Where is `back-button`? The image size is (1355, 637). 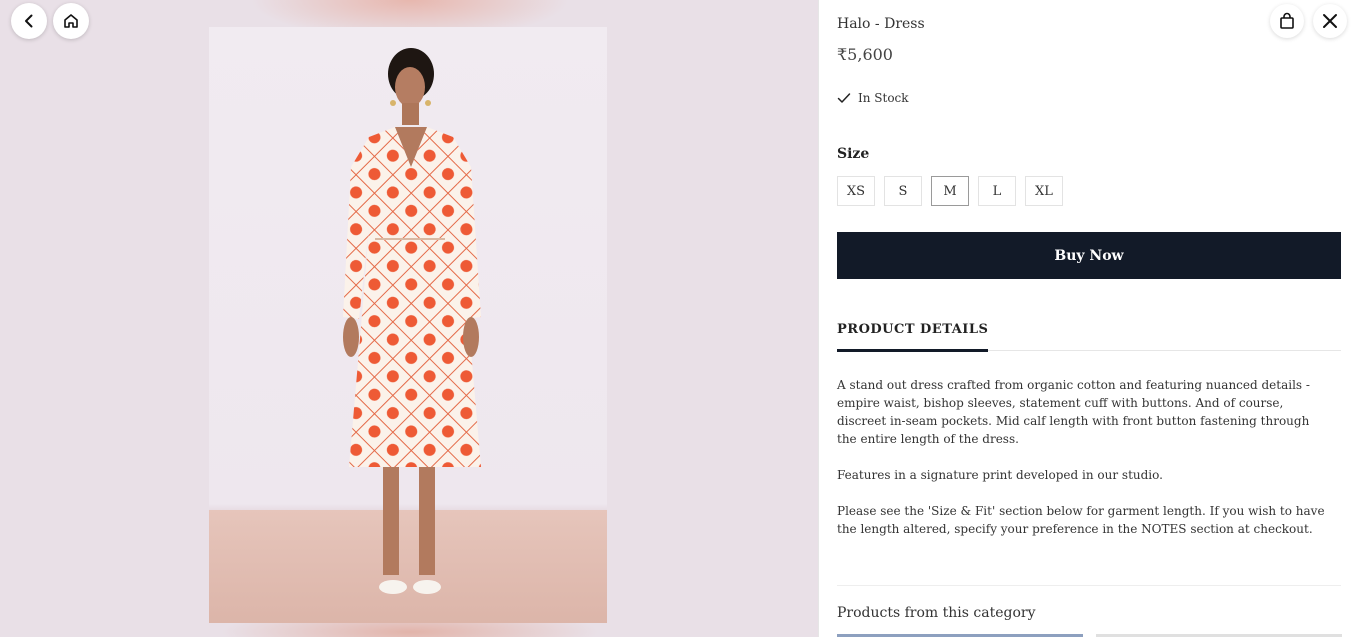
back-button is located at coordinates (29, 21).